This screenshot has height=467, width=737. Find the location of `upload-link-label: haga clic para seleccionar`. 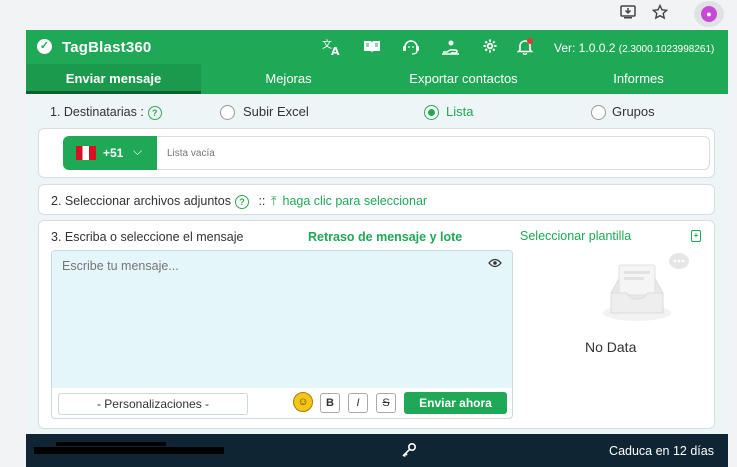

upload-link-label: haga clic para seleccionar is located at coordinates (355, 201).